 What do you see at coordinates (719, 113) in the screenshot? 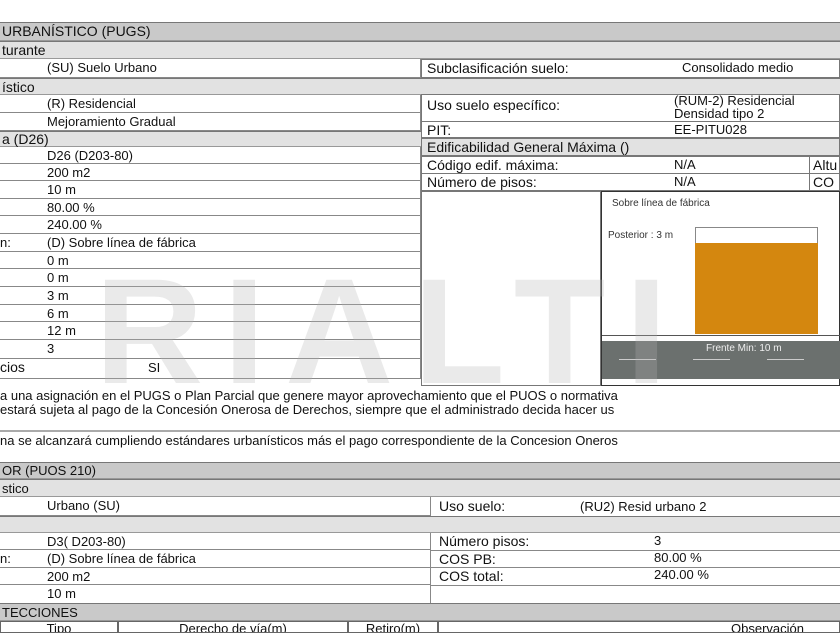
I see `uso-especifico-value-2: Densidad tipo 2` at bounding box center [719, 113].